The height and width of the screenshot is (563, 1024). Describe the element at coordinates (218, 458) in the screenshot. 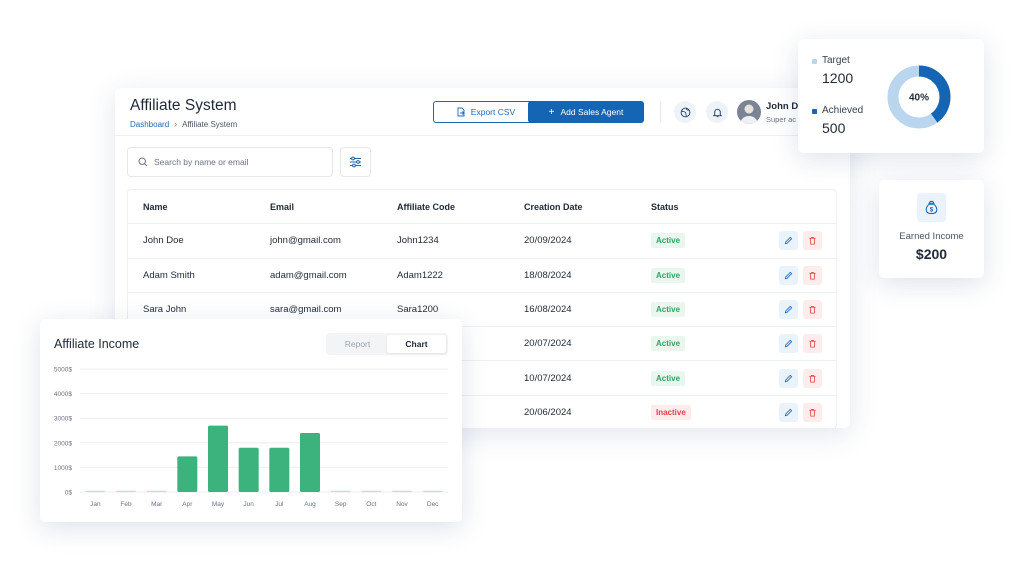

I see `bar-may` at that location.